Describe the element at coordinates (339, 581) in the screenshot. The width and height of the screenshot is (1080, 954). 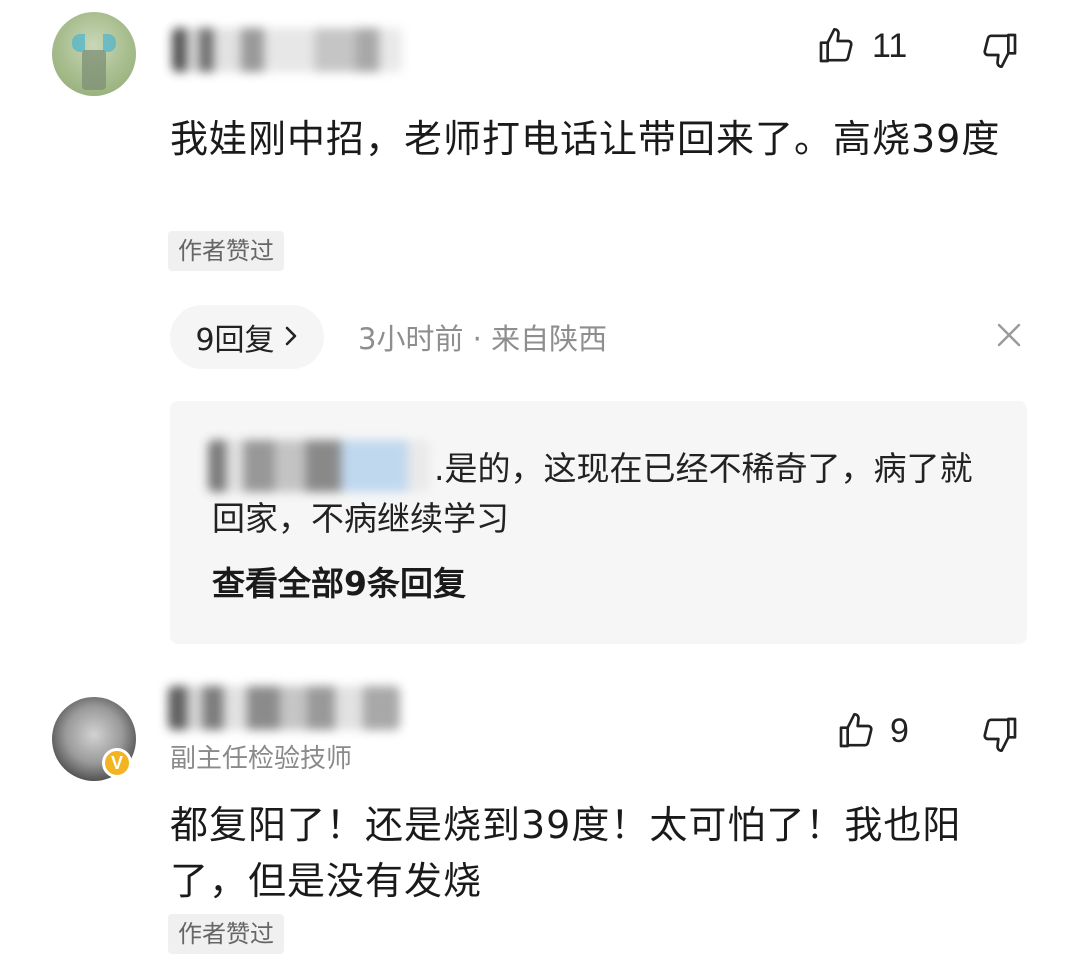
I see `view-all-replies-link: 查看全部9条回复` at that location.